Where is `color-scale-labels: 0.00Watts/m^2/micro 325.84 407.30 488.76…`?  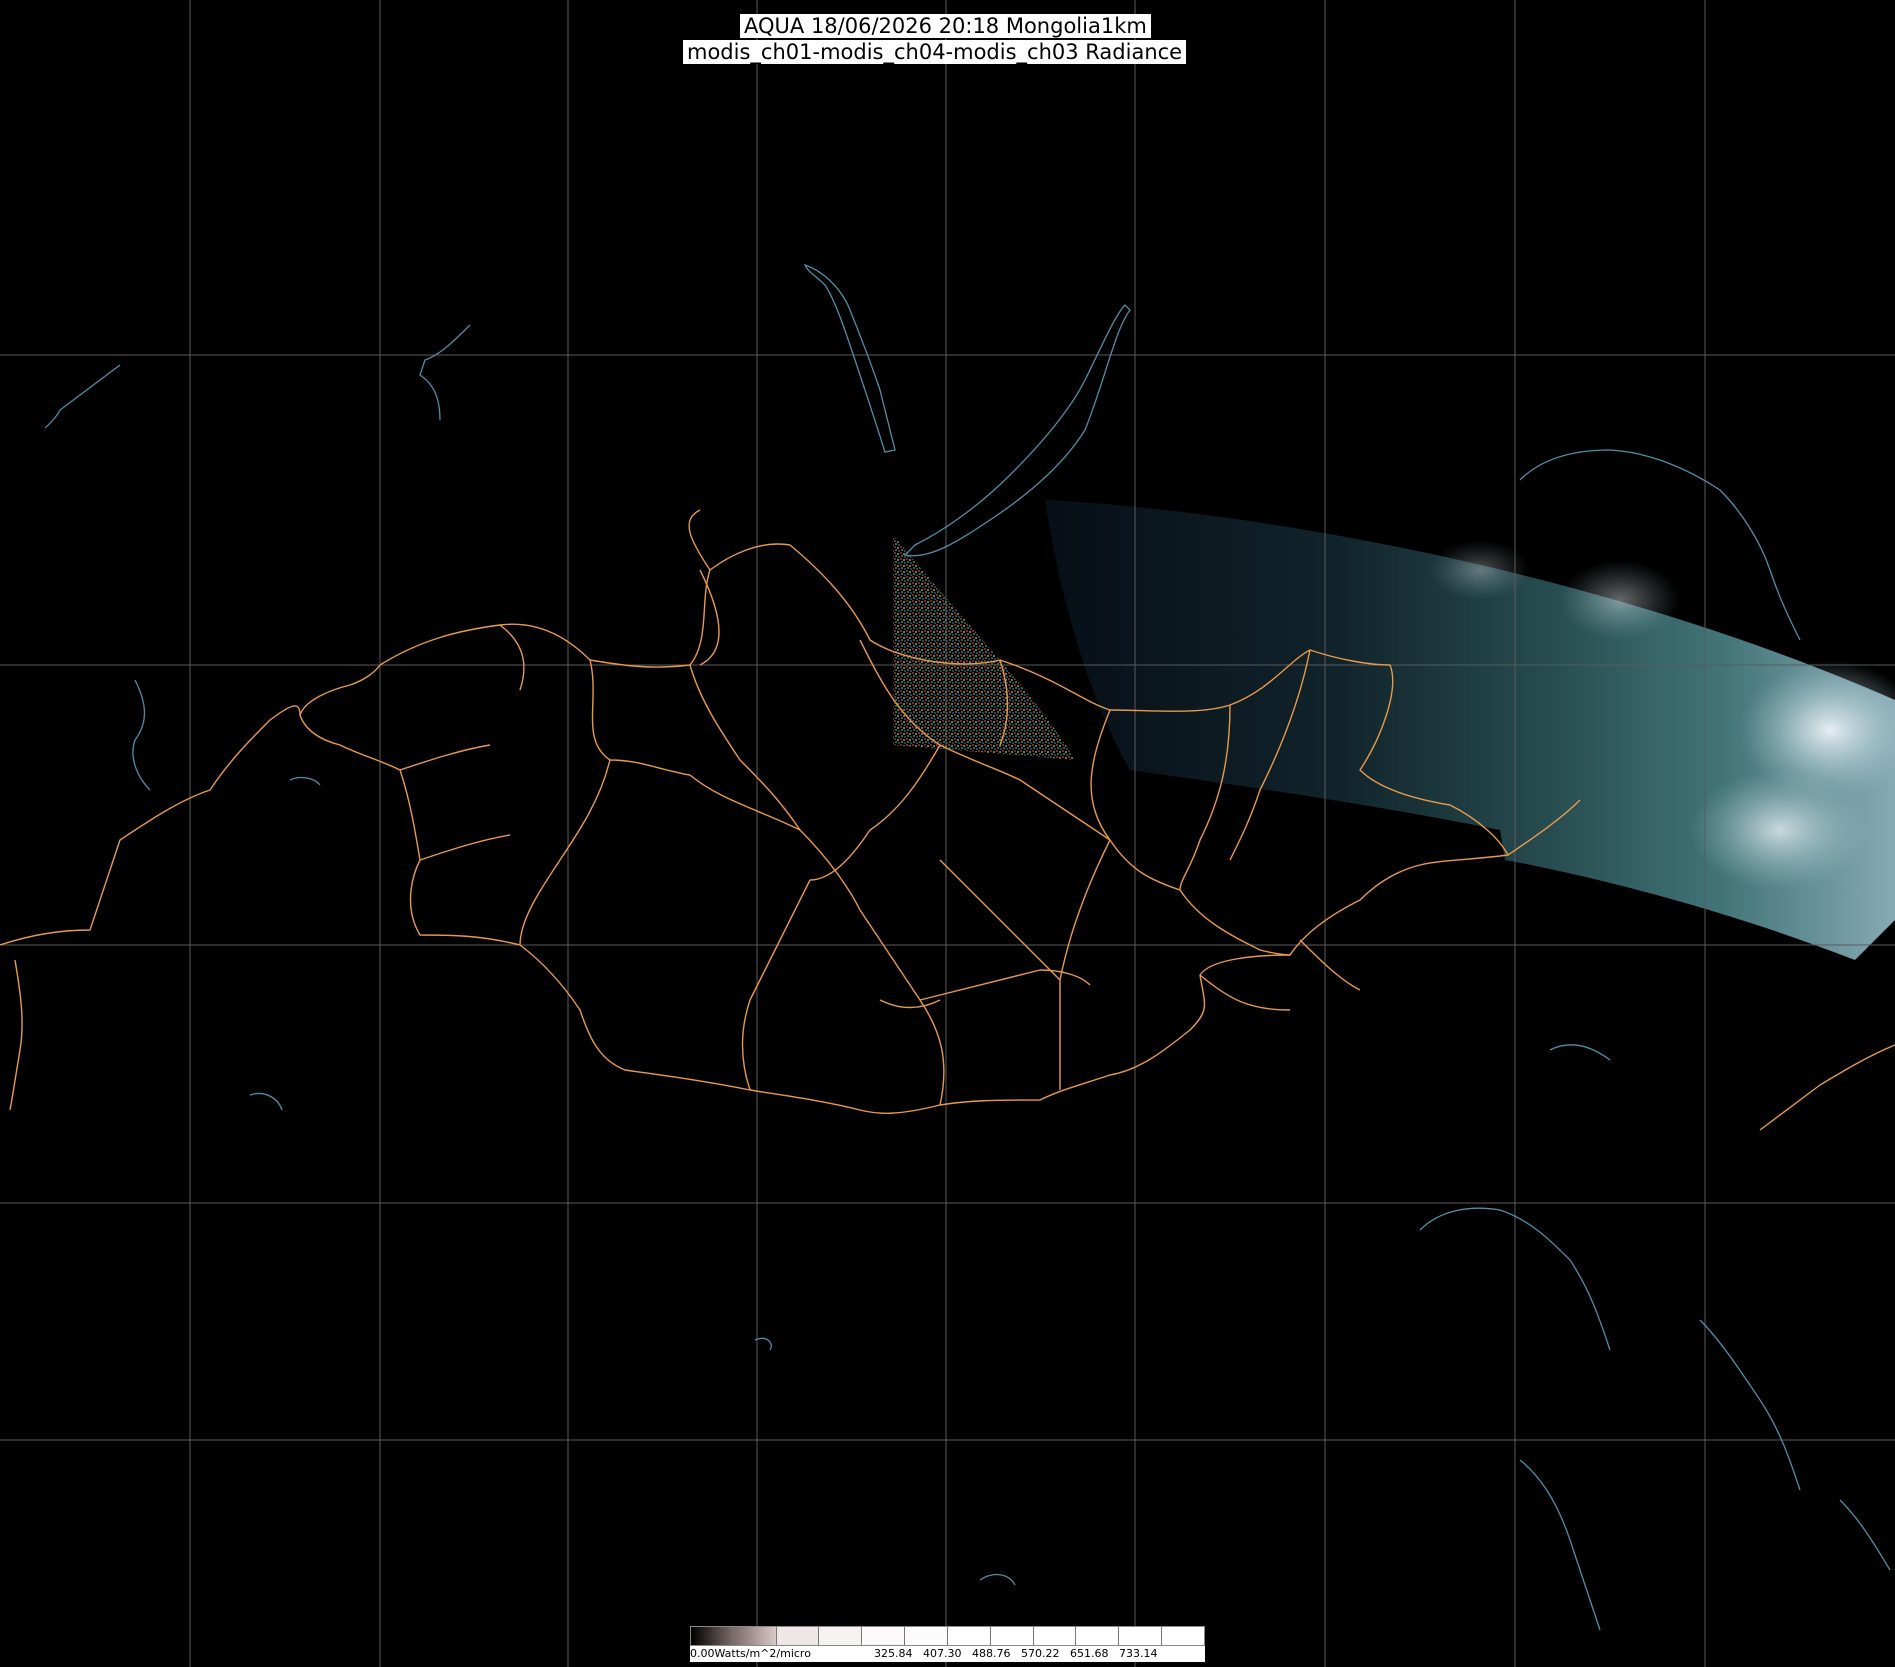 color-scale-labels: 0.00Watts/m^2/micro 325.84 407.30 488.76… is located at coordinates (947, 1654).